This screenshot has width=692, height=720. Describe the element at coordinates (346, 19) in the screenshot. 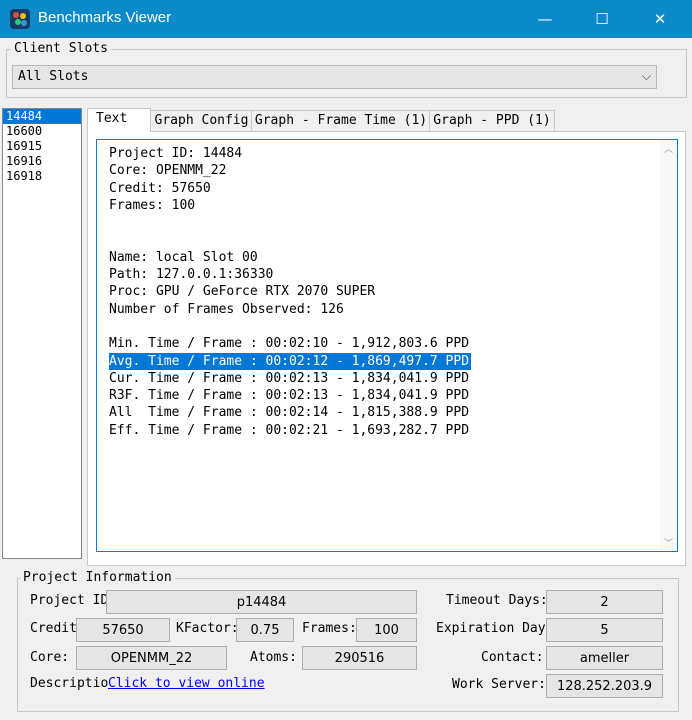

I see `title-bar: Benchmarks Viewer — ☐ ✕` at that location.